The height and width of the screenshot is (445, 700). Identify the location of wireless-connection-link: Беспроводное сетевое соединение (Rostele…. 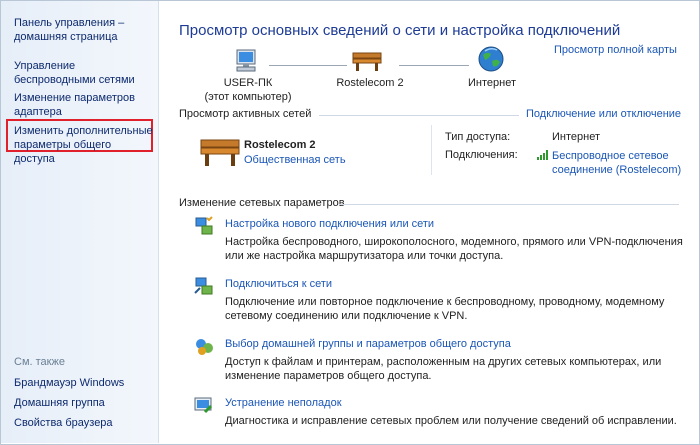
(619, 163).